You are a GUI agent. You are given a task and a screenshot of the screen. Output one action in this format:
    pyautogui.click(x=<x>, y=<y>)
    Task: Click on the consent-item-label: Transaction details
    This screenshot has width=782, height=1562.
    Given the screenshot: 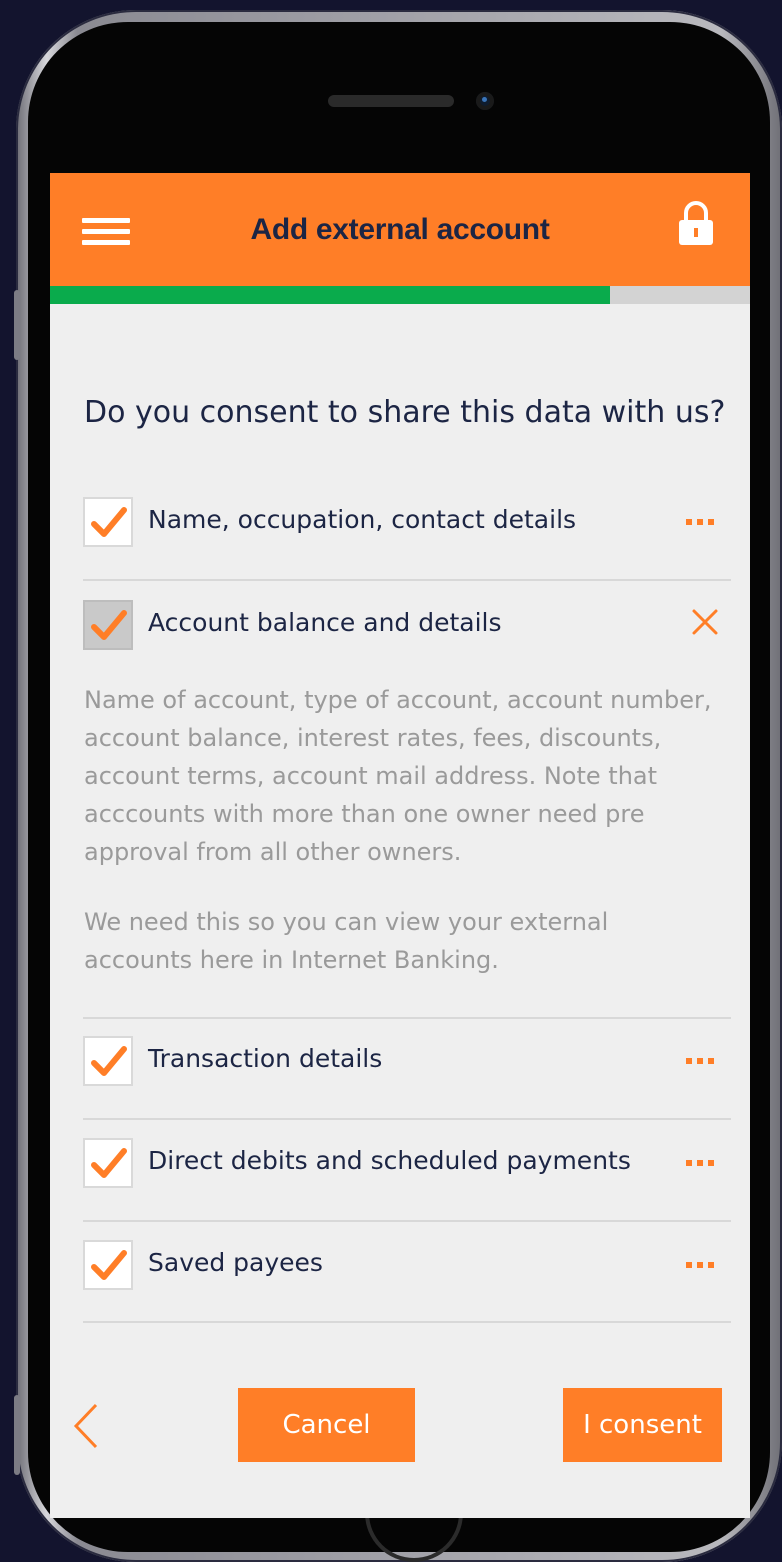 What is the action you would take?
    pyautogui.click(x=265, y=1058)
    